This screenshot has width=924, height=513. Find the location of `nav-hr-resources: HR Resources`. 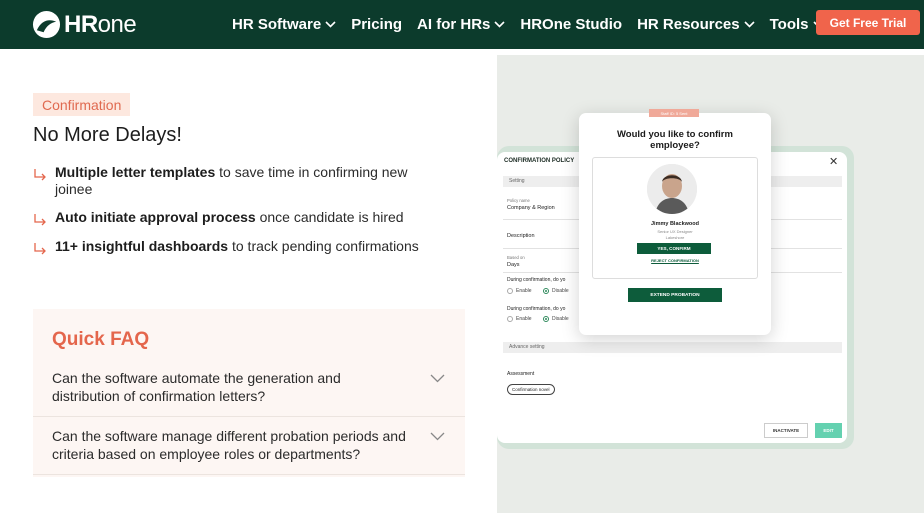

nav-hr-resources: HR Resources is located at coordinates (696, 24).